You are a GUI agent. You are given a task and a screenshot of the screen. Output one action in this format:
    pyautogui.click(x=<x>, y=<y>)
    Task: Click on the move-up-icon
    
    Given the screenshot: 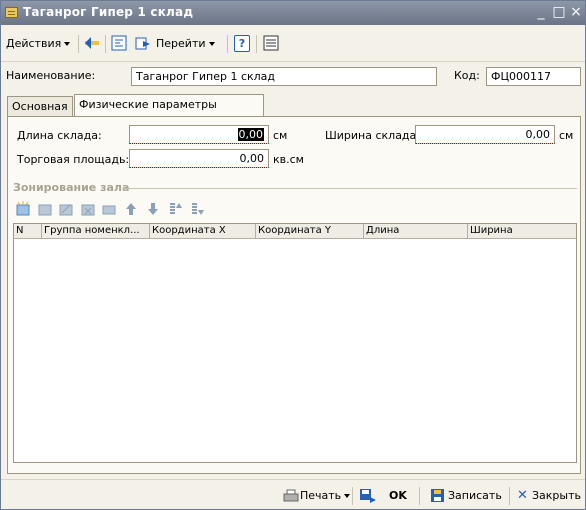 What is the action you would take?
    pyautogui.click(x=131, y=209)
    